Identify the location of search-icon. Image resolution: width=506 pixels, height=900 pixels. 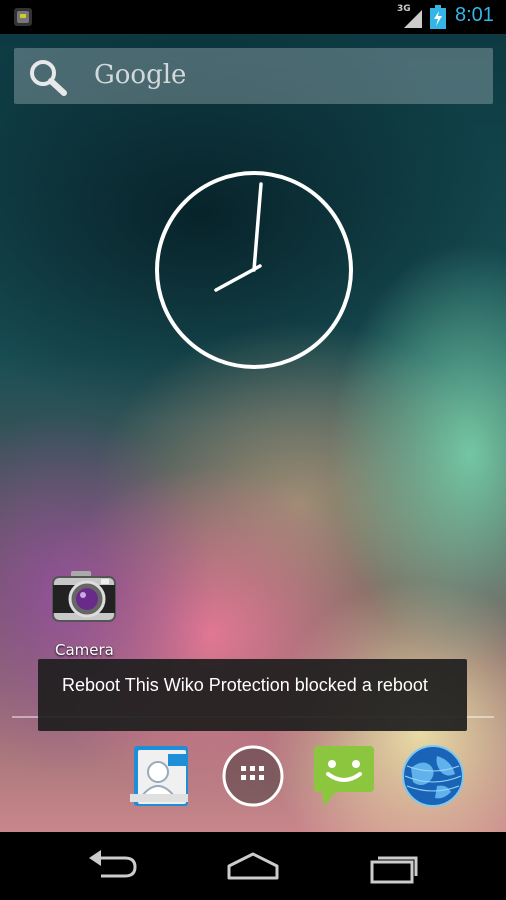
(48, 78).